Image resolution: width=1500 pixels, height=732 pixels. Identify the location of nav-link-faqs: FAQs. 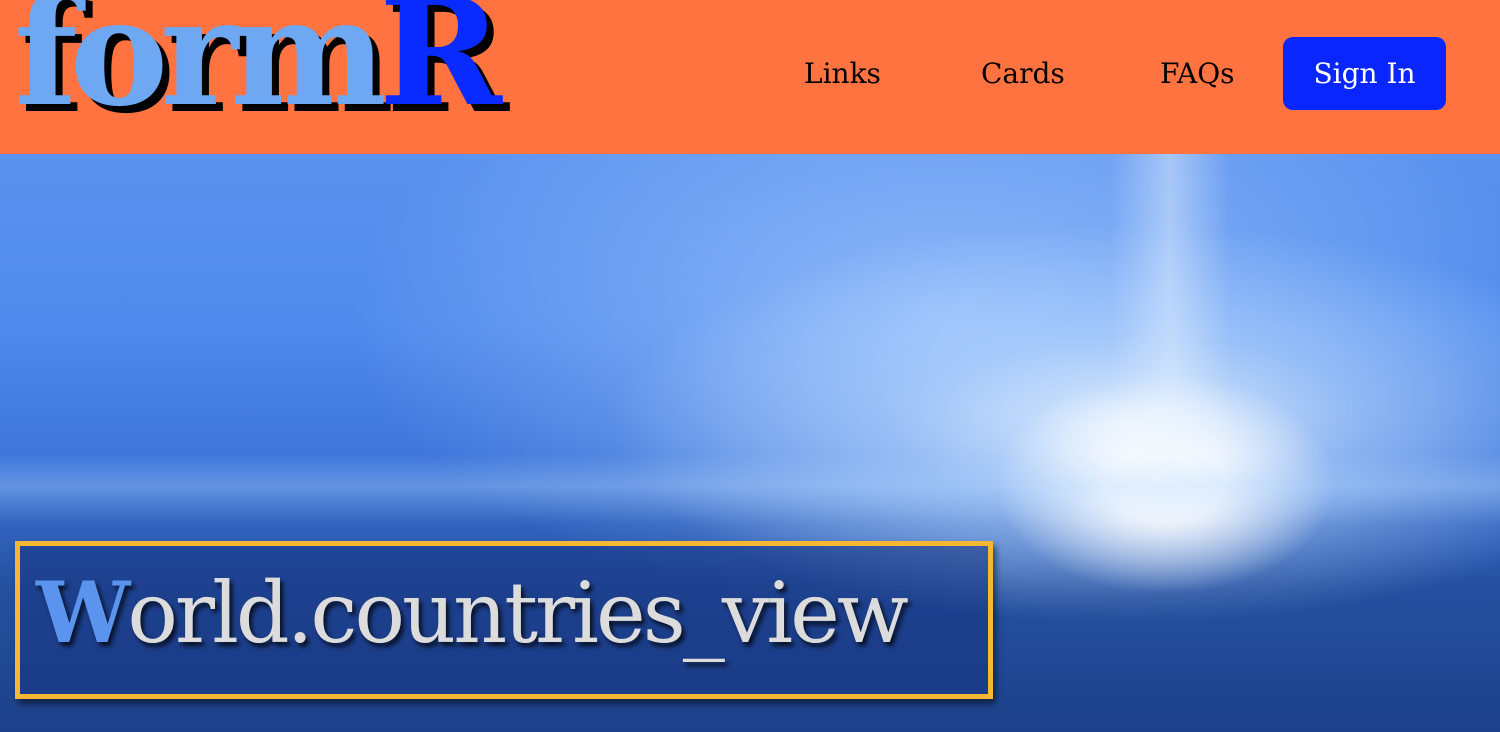
(1197, 74).